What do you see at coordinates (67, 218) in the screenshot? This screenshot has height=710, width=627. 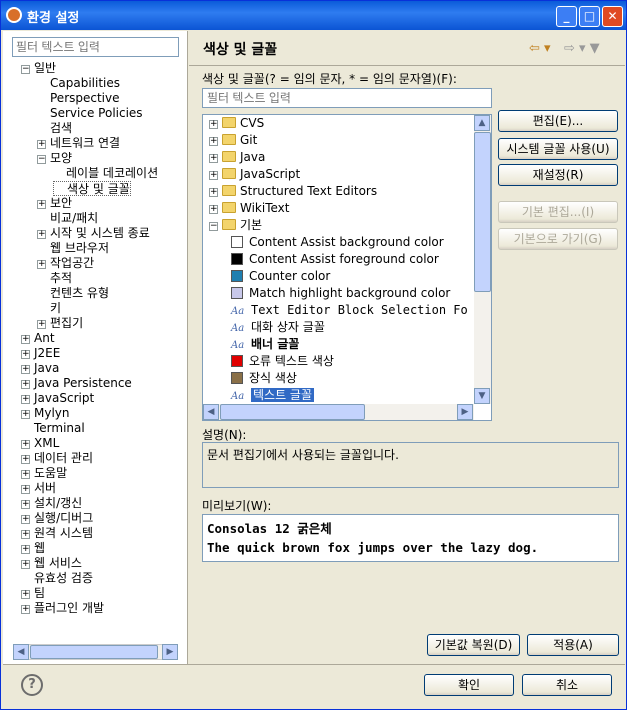 I see `tree-item: 비교/패치` at bounding box center [67, 218].